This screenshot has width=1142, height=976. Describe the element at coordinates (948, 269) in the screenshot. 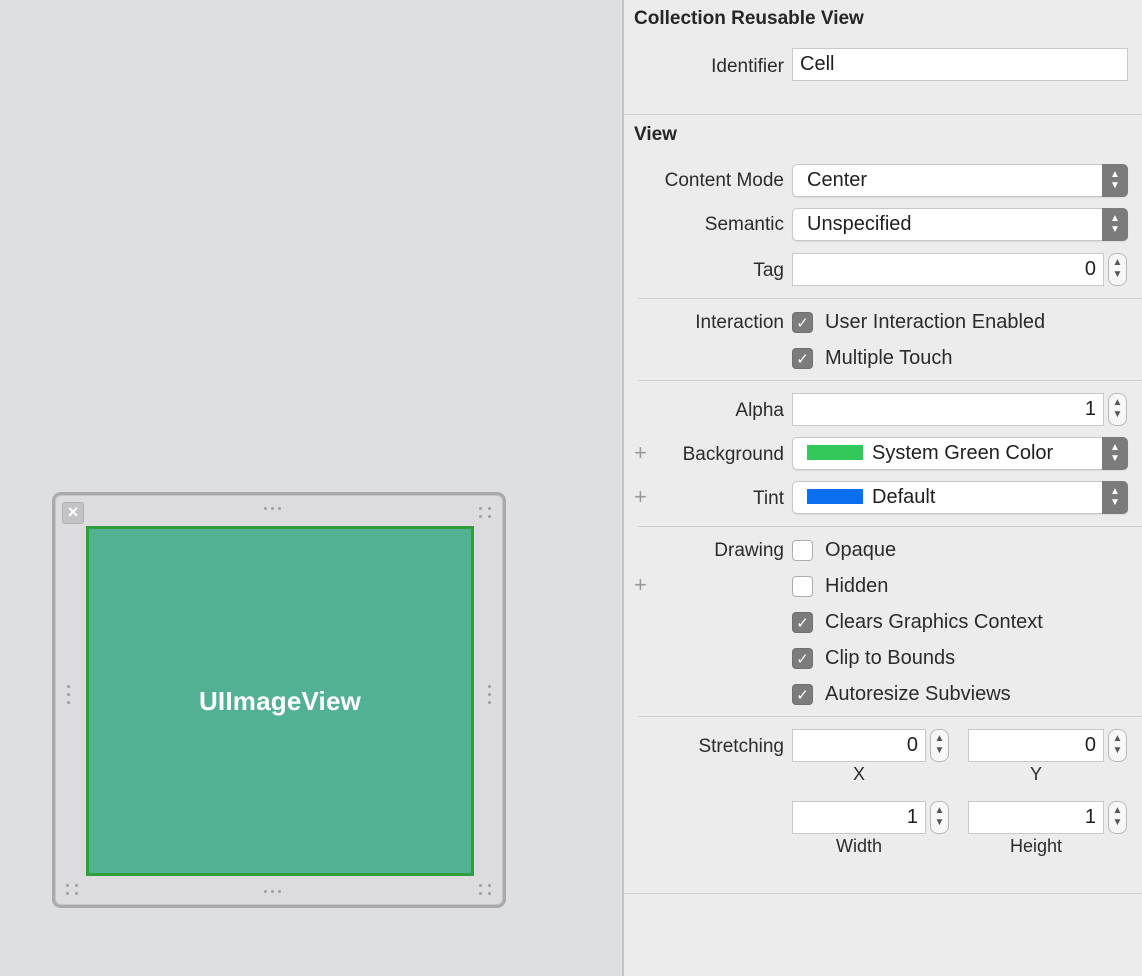

I see `tag-field: 0` at that location.